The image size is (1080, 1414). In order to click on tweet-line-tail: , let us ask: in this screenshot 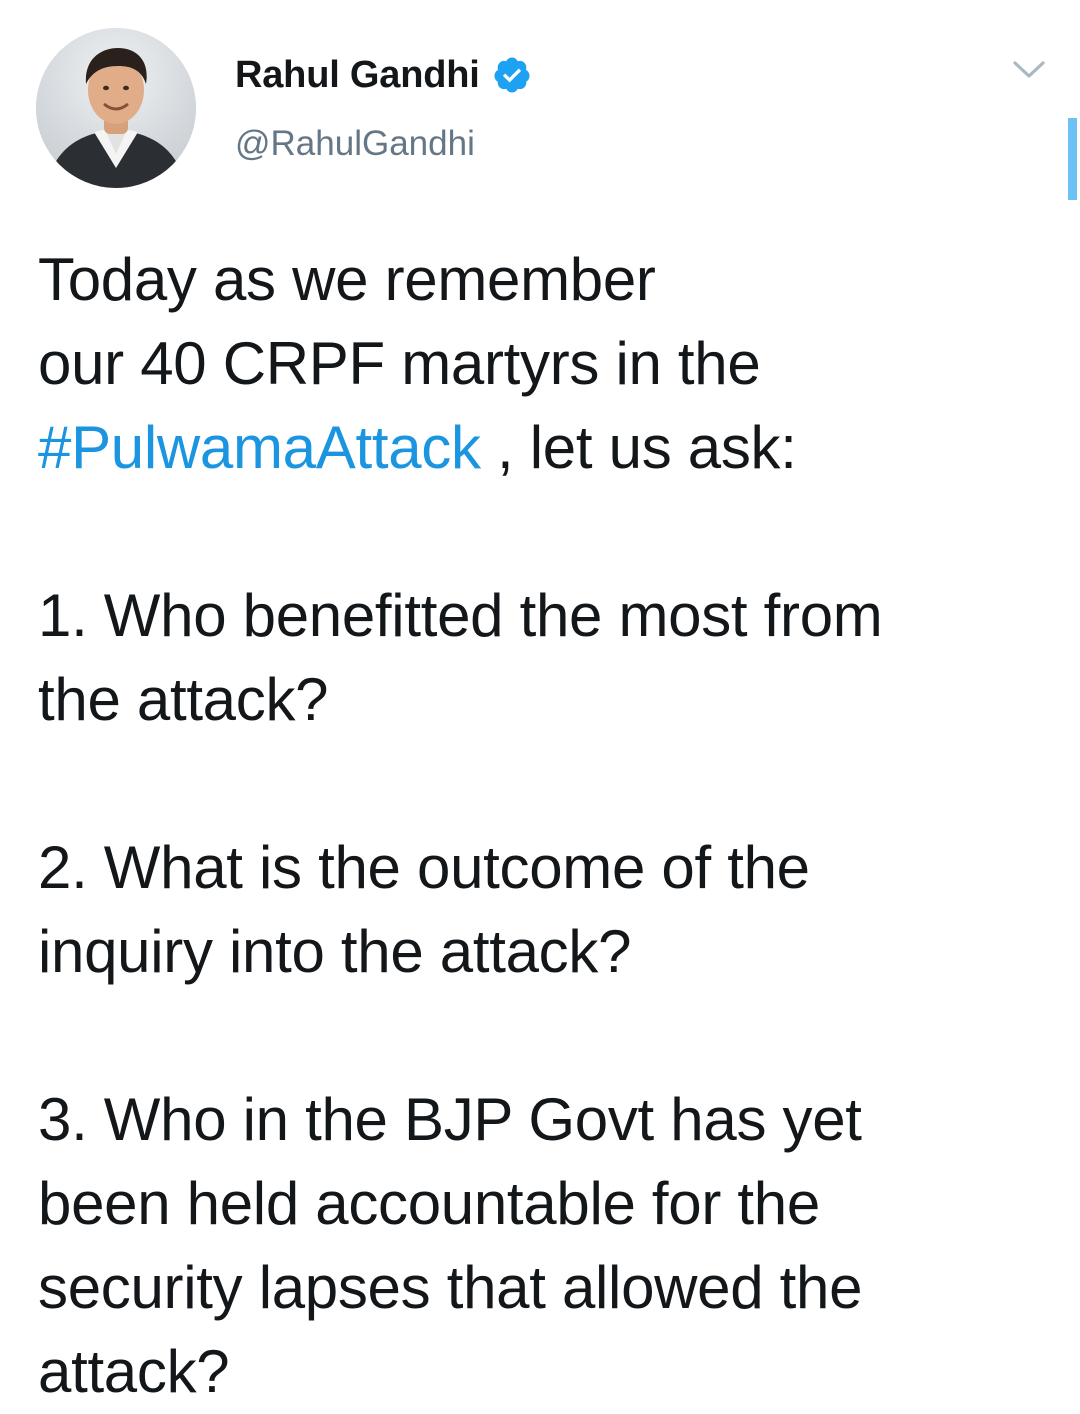, I will do `click(638, 447)`.